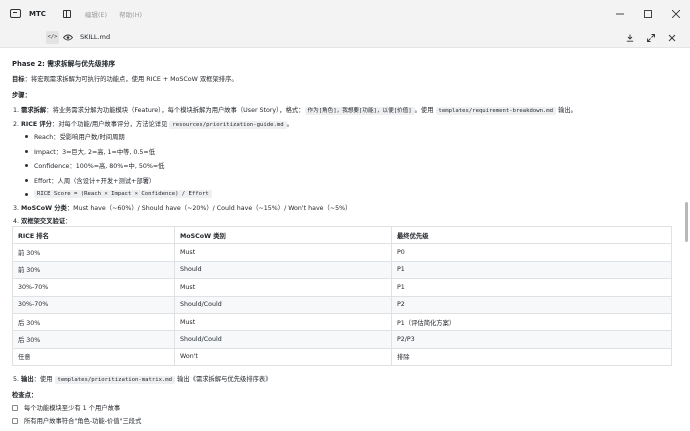 This screenshot has width=690, height=431. I want to click on table-row: 前 30% Must P0, so click(342, 252).